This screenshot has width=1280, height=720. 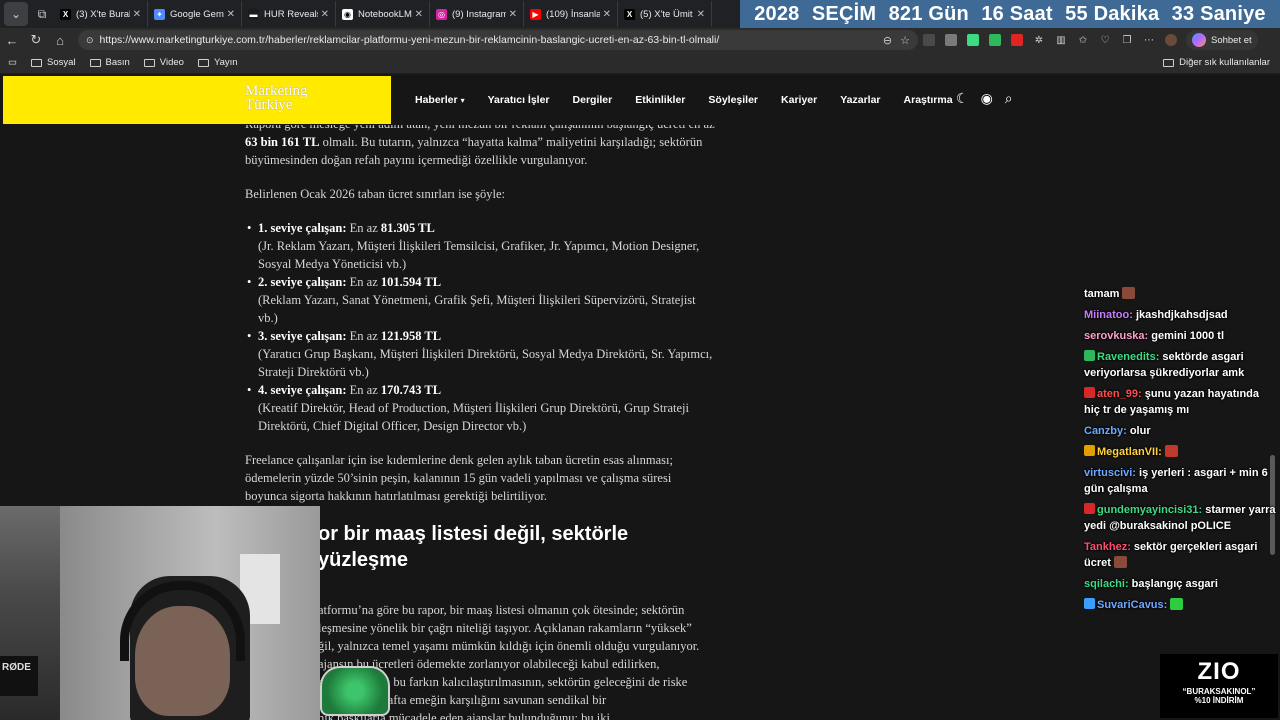 I want to click on browser-tab: ▶ (109) İnsanlar N✕, so click(x=571, y=14).